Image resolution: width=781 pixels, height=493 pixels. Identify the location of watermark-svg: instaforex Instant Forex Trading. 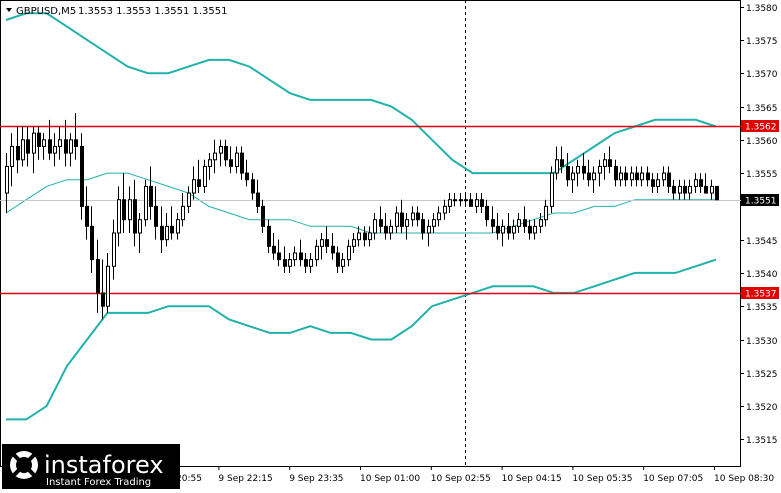
(87, 469).